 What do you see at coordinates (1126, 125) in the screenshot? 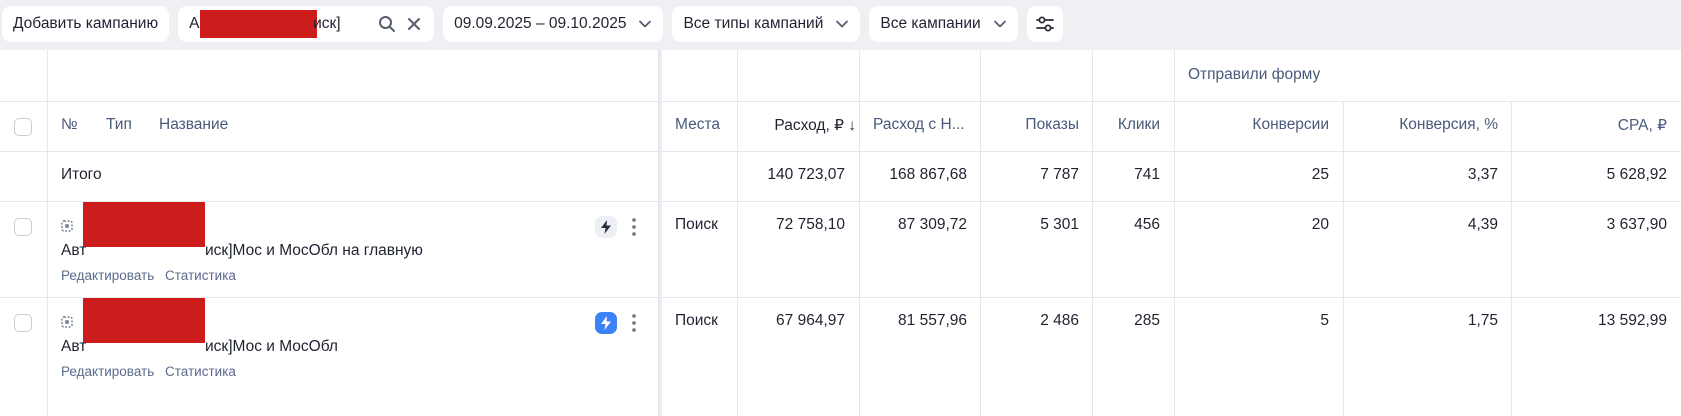
I see `header-clicks: Клики` at bounding box center [1126, 125].